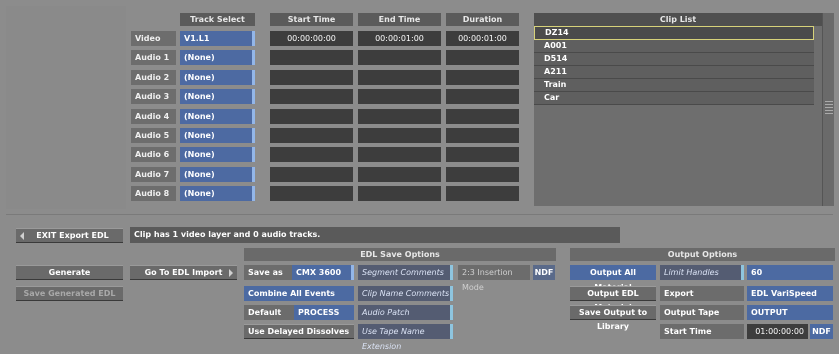 This screenshot has height=354, width=839. I want to click on track-label: Audio 6, so click(153, 154).